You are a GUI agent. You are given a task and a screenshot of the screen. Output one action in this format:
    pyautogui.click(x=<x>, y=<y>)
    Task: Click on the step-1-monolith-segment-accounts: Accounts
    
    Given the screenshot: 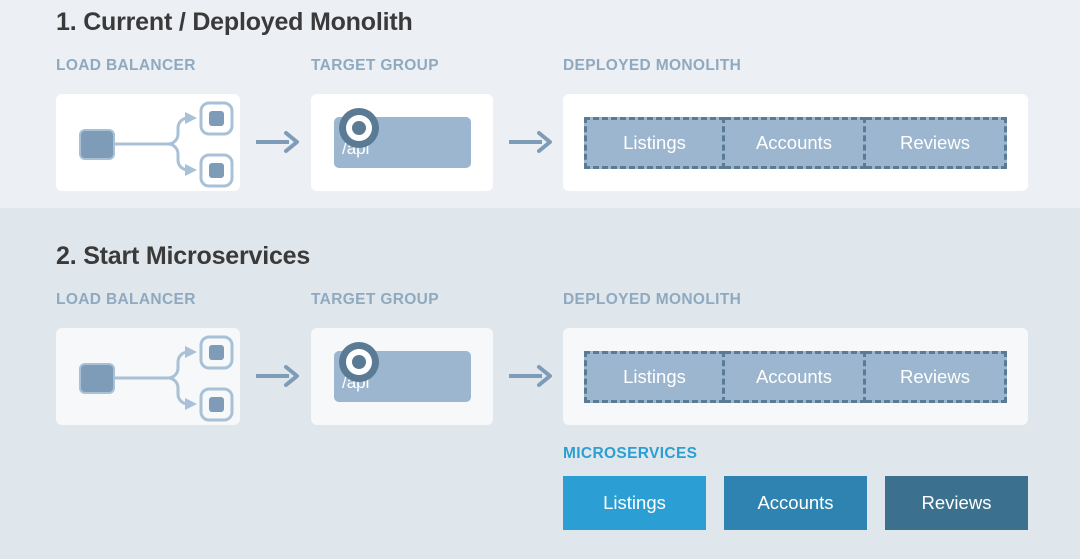 What is the action you would take?
    pyautogui.click(x=795, y=143)
    